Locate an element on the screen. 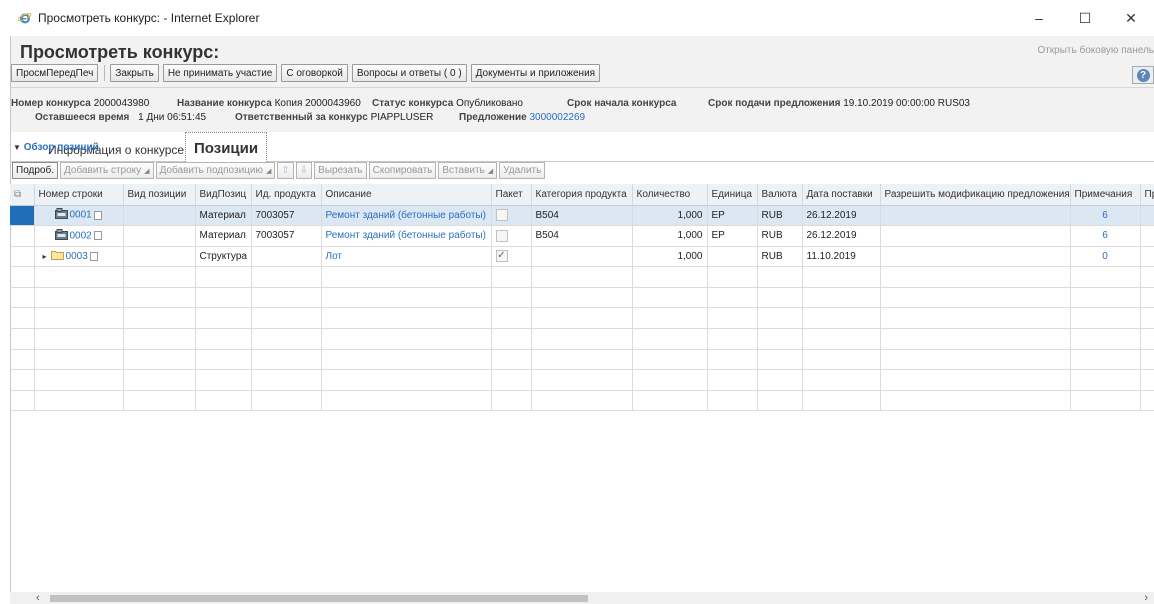  col-header-position-type: ВидПозиц is located at coordinates (223, 195).